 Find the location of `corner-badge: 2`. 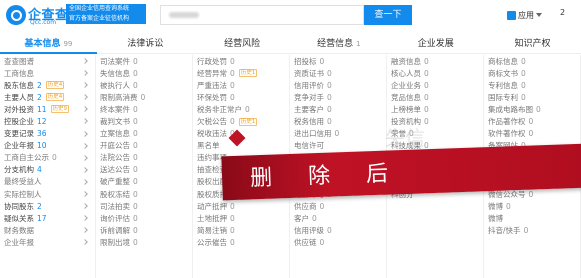

corner-badge: 2 is located at coordinates (569, 15).